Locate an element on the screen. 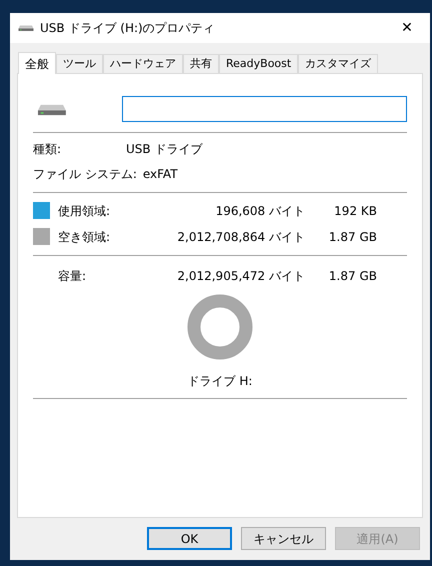  capacity-size: 1.87 GB is located at coordinates (352, 276).